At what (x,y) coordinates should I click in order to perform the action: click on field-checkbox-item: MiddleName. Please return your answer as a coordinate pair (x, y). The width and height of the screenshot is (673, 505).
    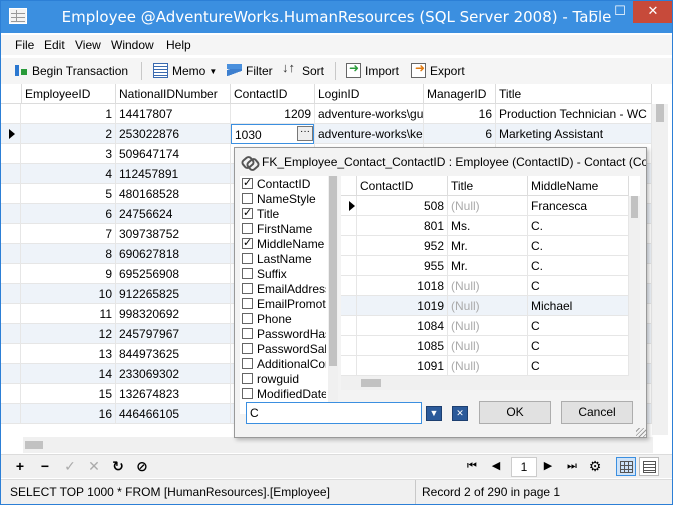
    Looking at the image, I should click on (284, 244).